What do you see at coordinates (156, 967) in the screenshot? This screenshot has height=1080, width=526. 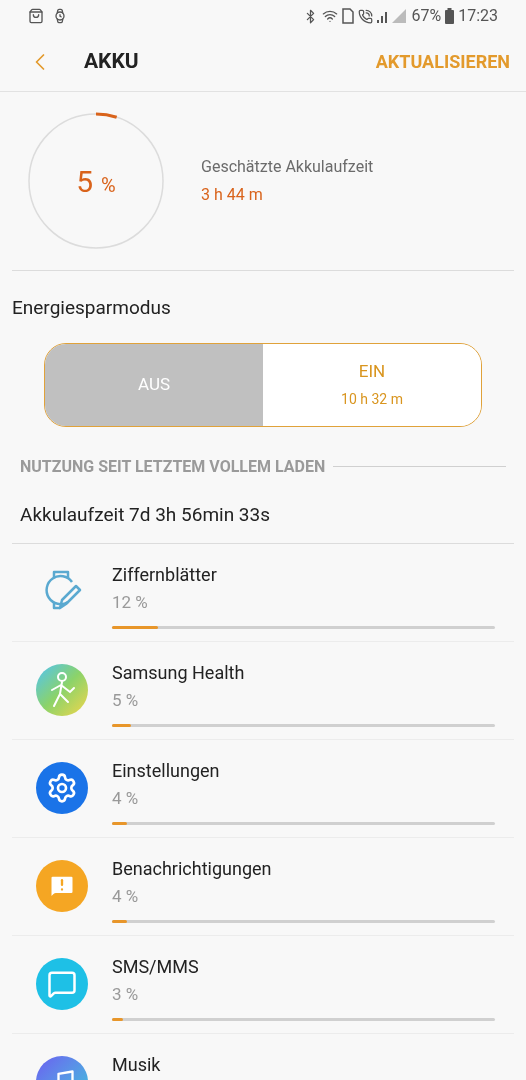 I see `app-name: SMS/MMS` at bounding box center [156, 967].